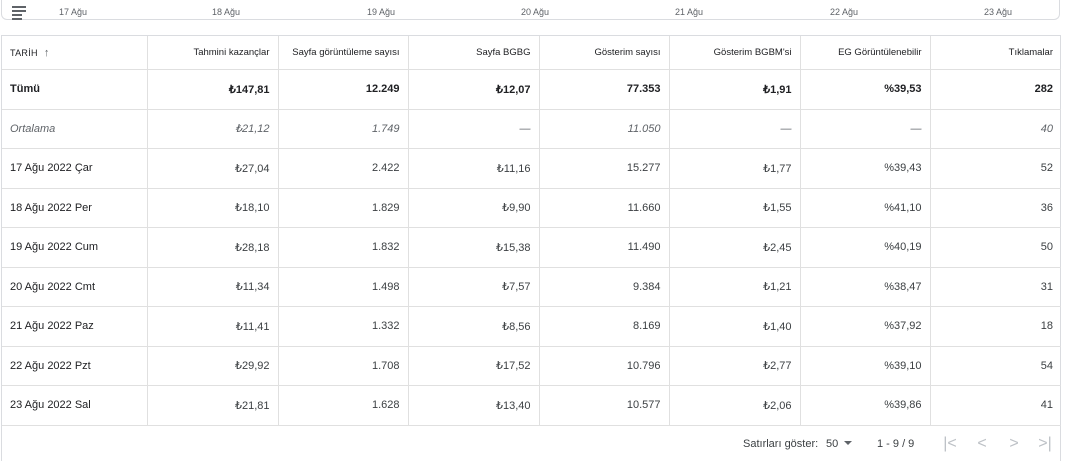  I want to click on table-cell: ₺1,21, so click(735, 287).